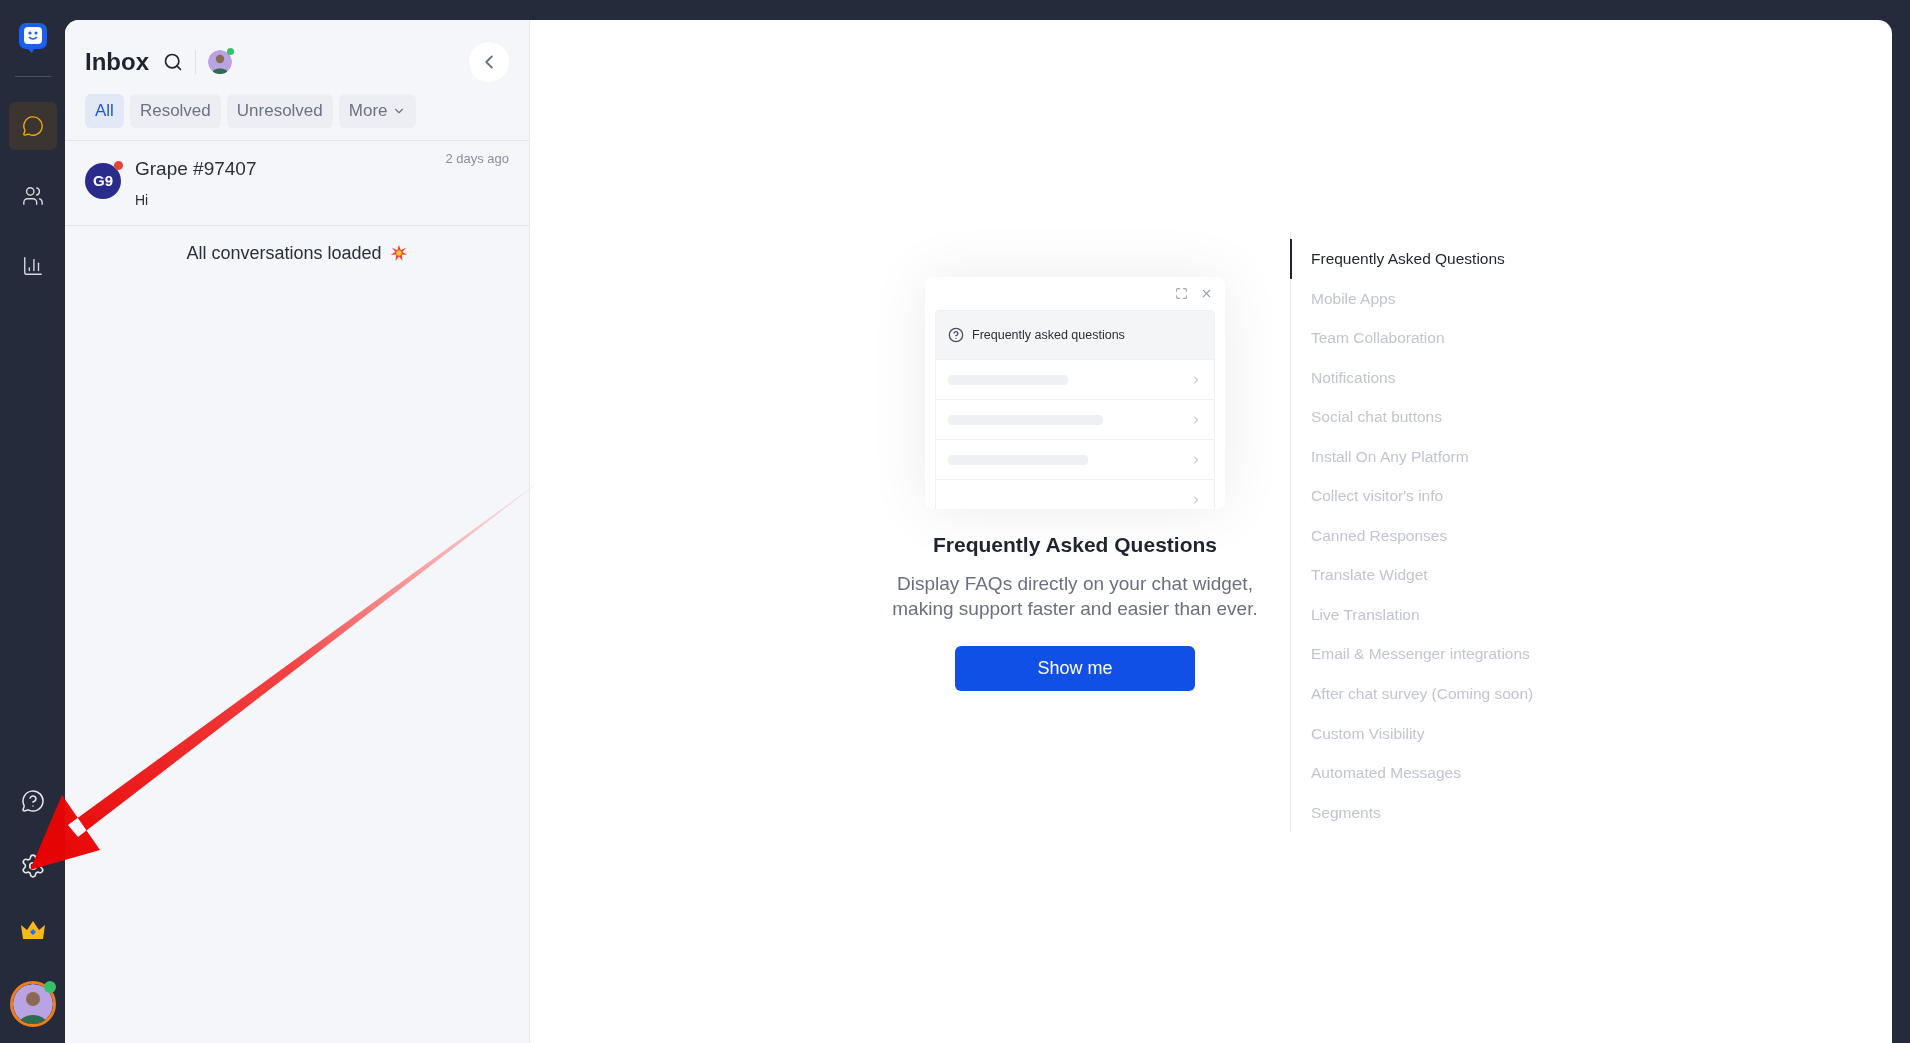 The image size is (1910, 1043). I want to click on crown-icon, so click(32, 930).